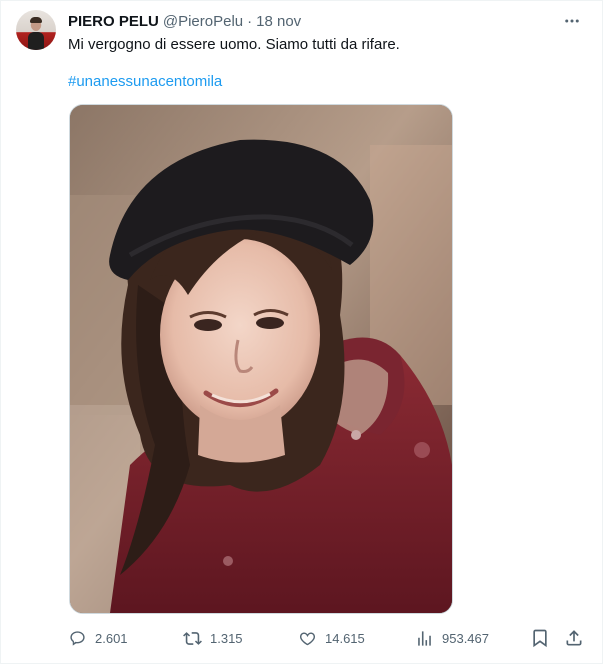 The width and height of the screenshot is (603, 664). I want to click on views-button: 953.467, so click(452, 638).